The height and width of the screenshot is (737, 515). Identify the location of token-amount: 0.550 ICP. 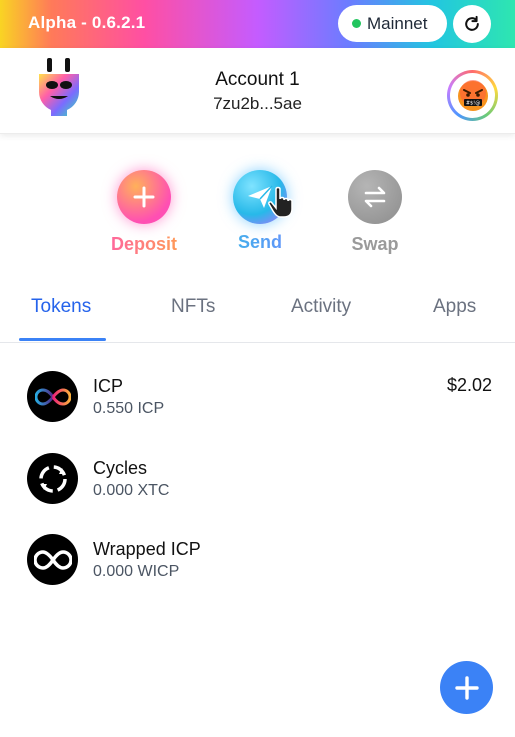
(129, 408).